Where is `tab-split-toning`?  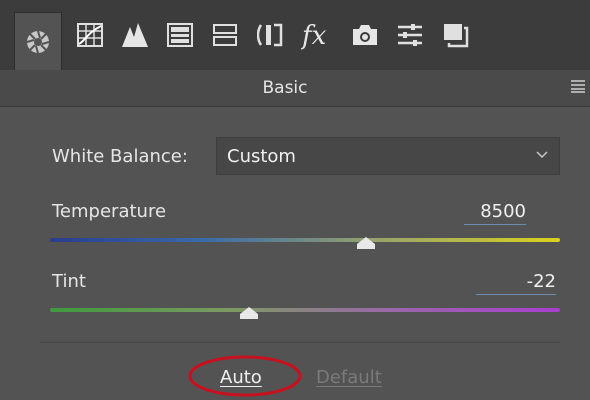 tab-split-toning is located at coordinates (225, 35).